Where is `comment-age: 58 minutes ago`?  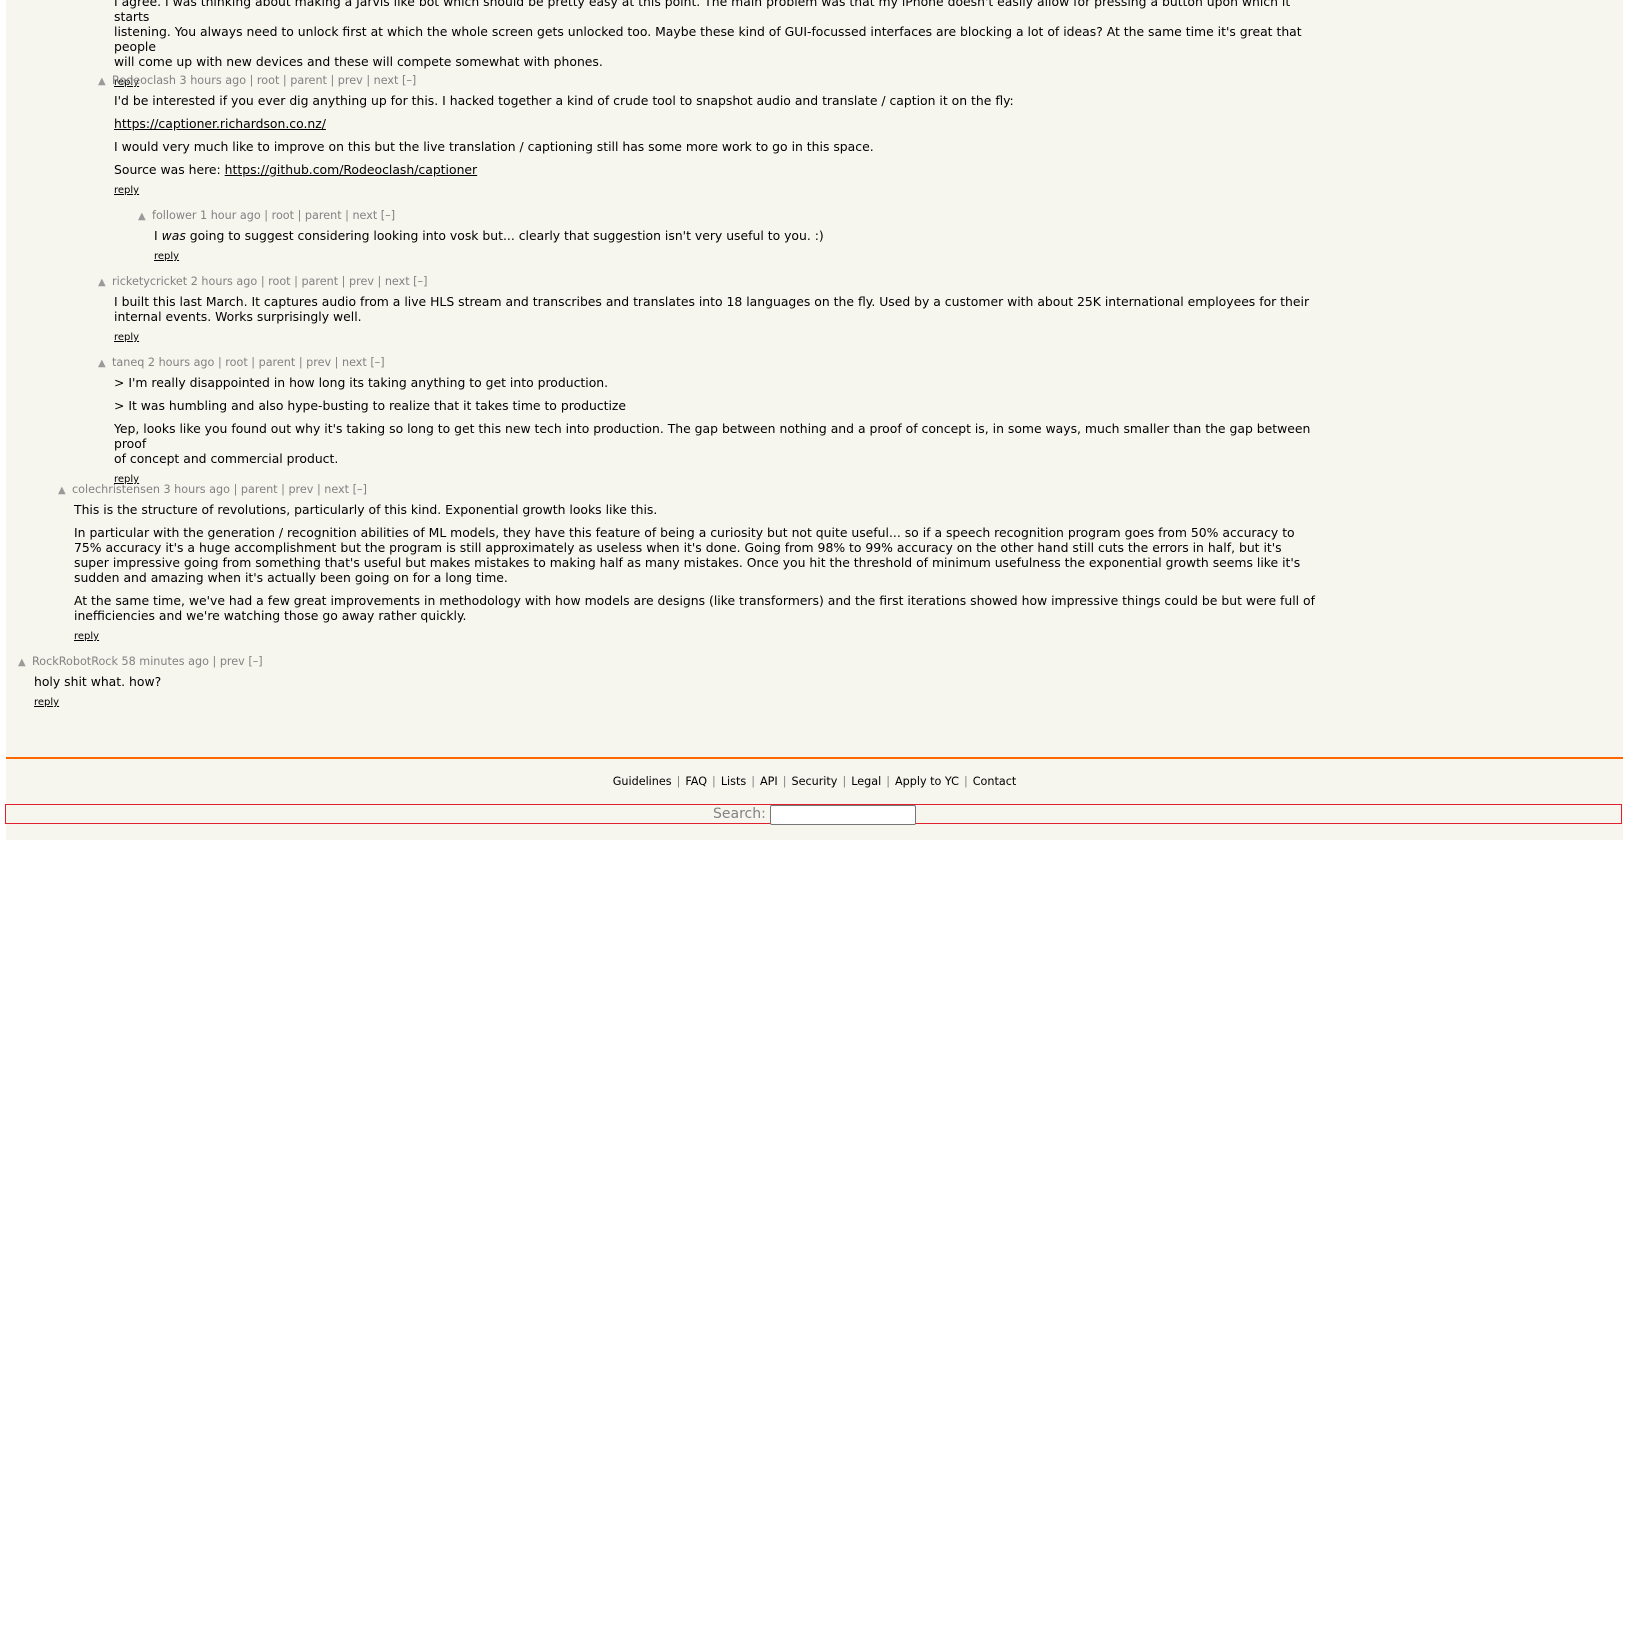 comment-age: 58 minutes ago is located at coordinates (165, 661).